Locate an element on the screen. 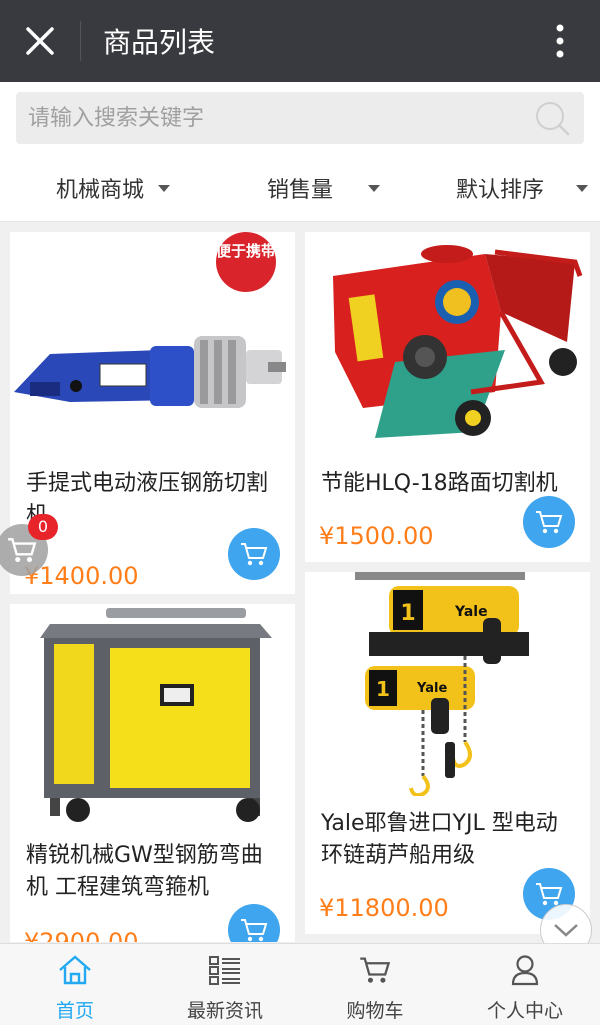 Image resolution: width=600 pixels, height=1025 pixels. page-title: 商品列表 is located at coordinates (159, 42).